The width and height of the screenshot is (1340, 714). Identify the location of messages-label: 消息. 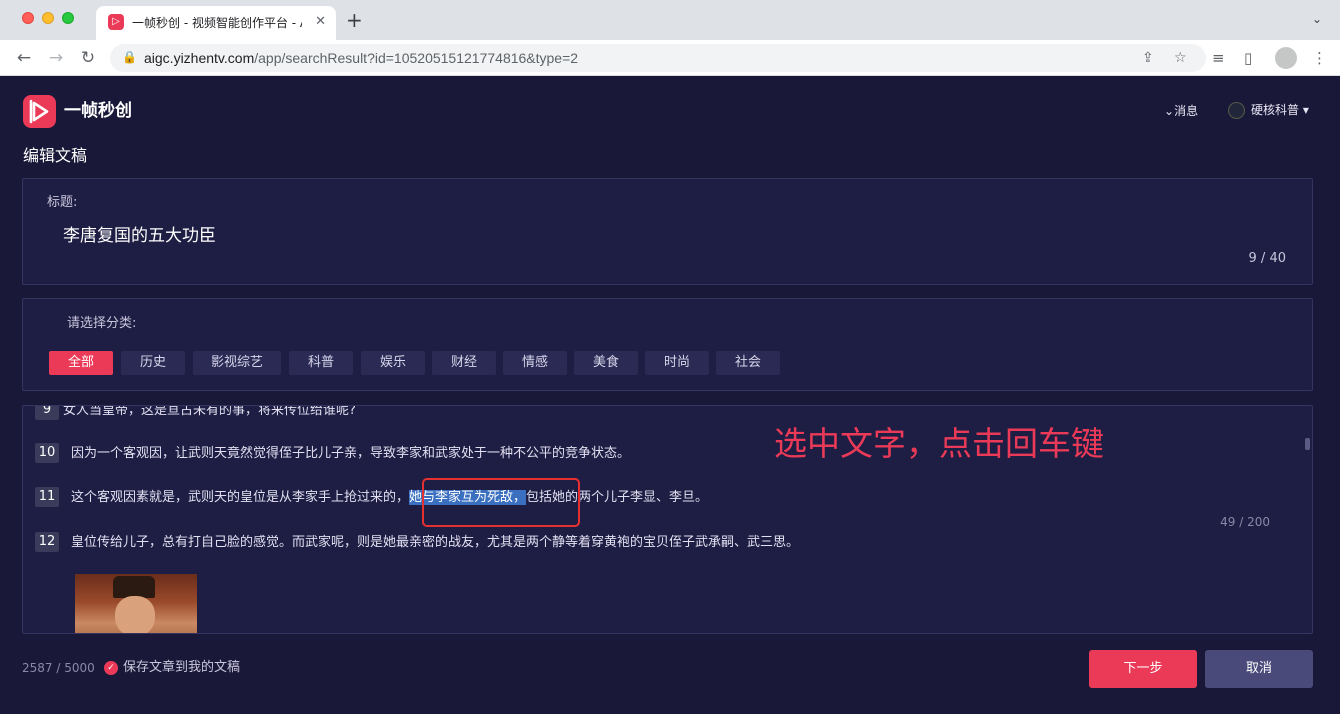
(1186, 111).